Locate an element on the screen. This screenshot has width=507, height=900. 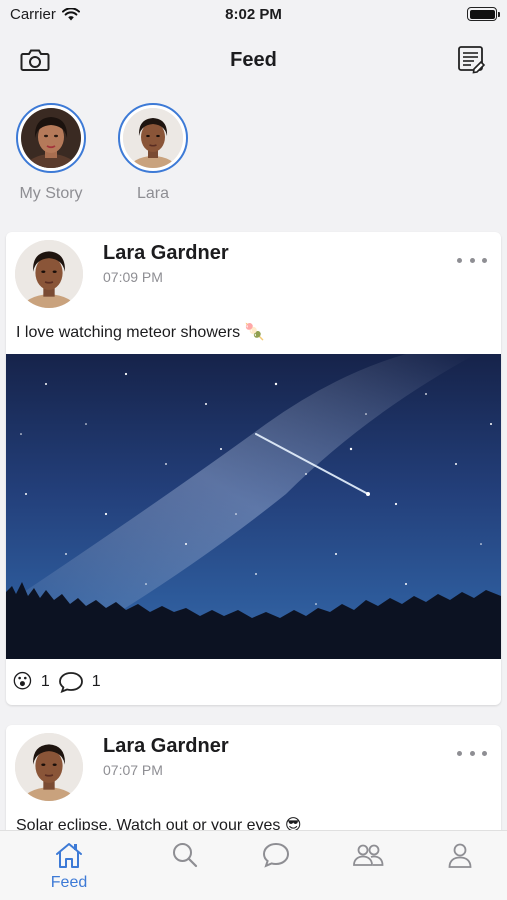
tab-bar: Feed is located at coordinates (253, 865).